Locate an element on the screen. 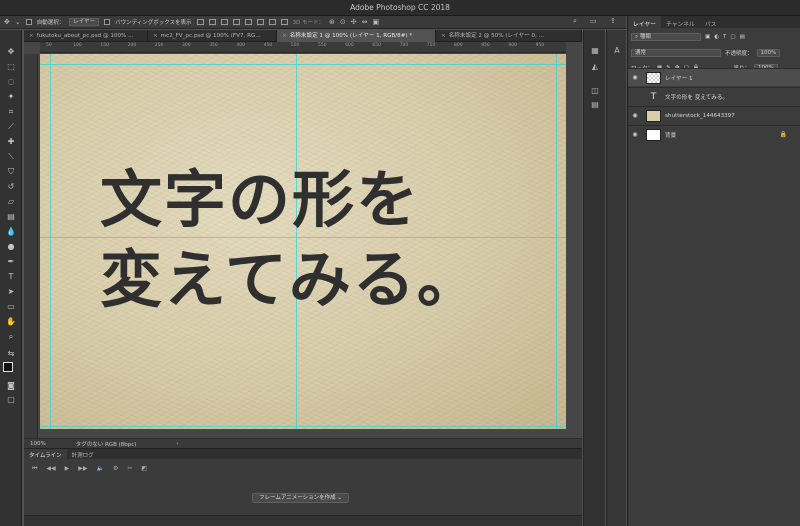 The width and height of the screenshot is (800, 526). distribute-icon is located at coordinates (272, 22).